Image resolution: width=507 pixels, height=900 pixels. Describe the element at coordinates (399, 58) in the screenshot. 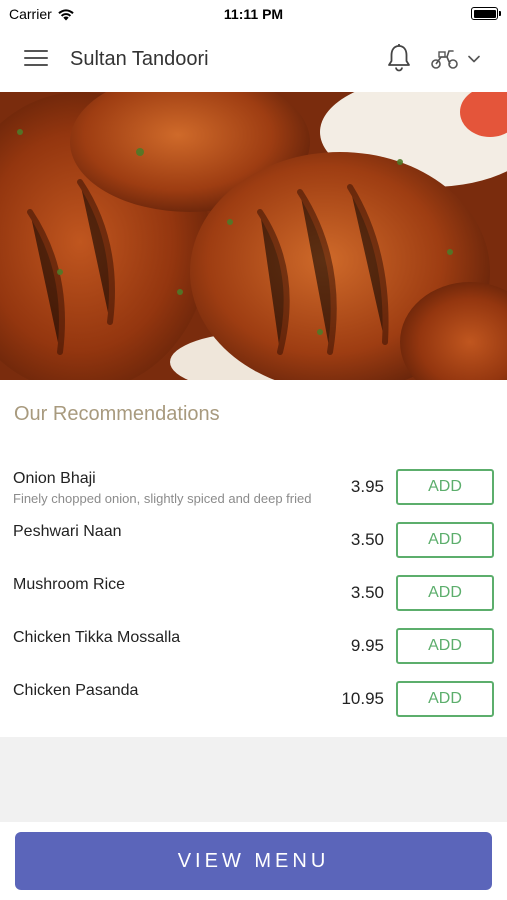

I see `bell-icon` at that location.